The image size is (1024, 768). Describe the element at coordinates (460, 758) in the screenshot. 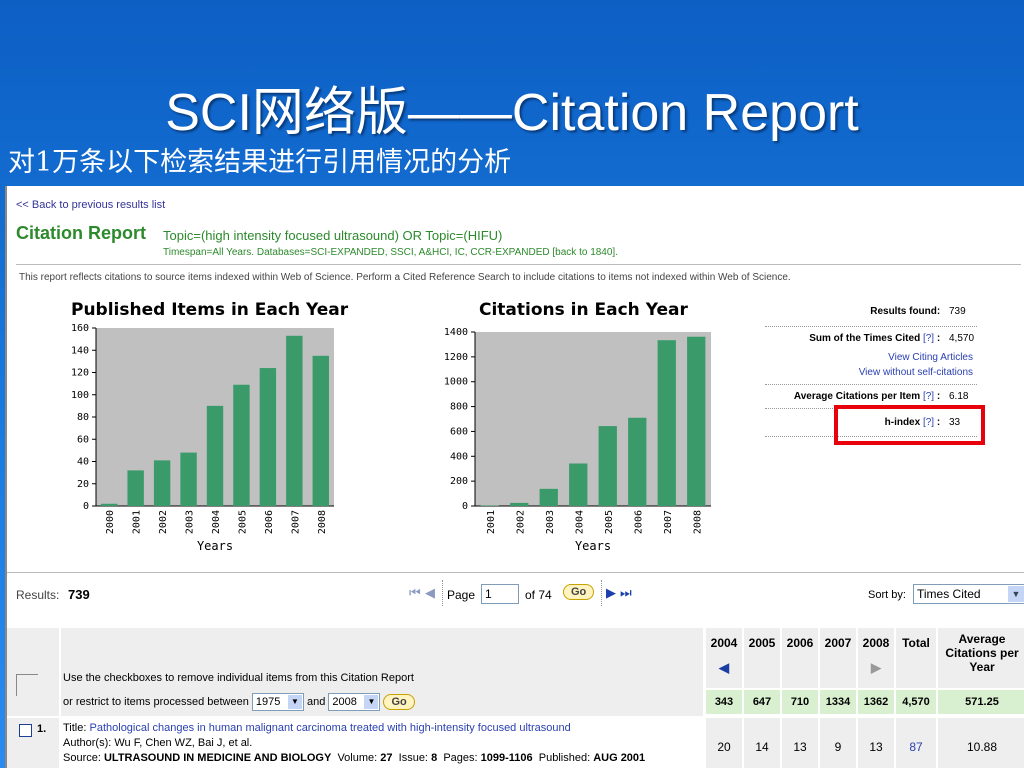

I see `pages-label: Pages:` at that location.